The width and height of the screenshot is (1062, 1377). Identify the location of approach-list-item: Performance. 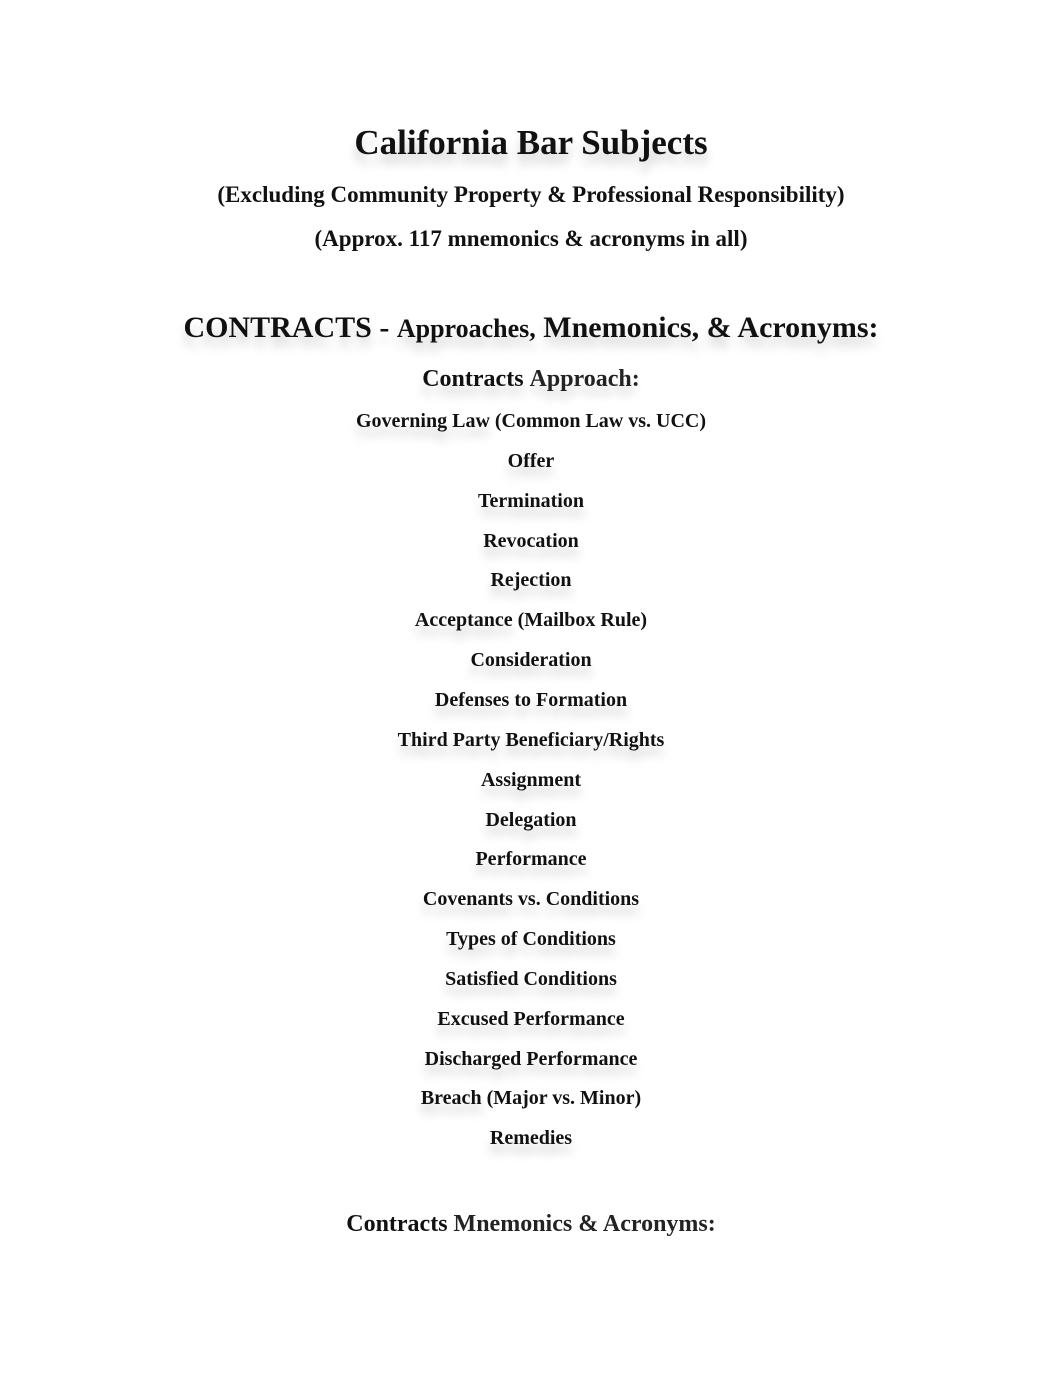
(531, 859).